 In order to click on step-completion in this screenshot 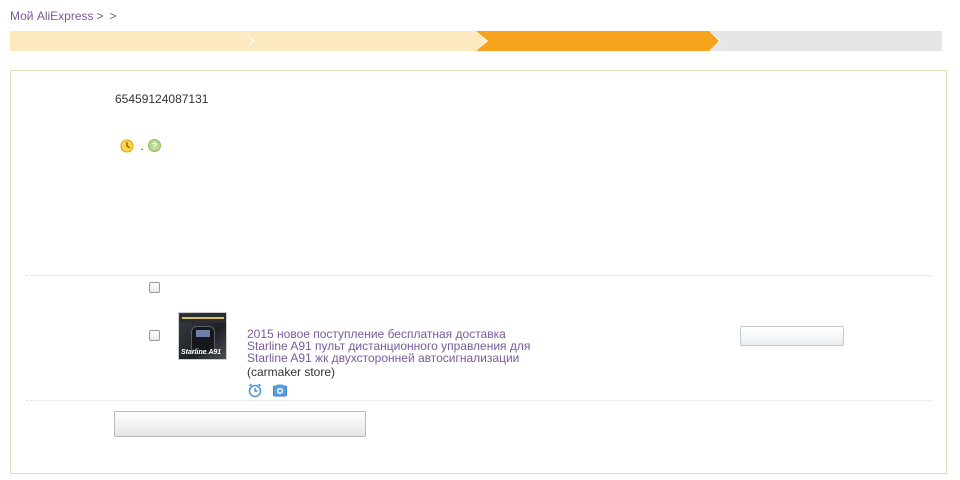, I will do `click(825, 41)`.